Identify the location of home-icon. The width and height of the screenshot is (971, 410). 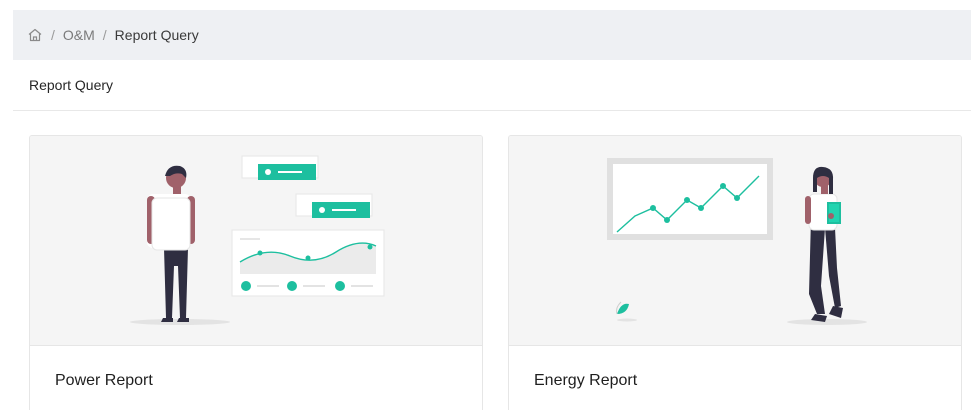
(35, 35).